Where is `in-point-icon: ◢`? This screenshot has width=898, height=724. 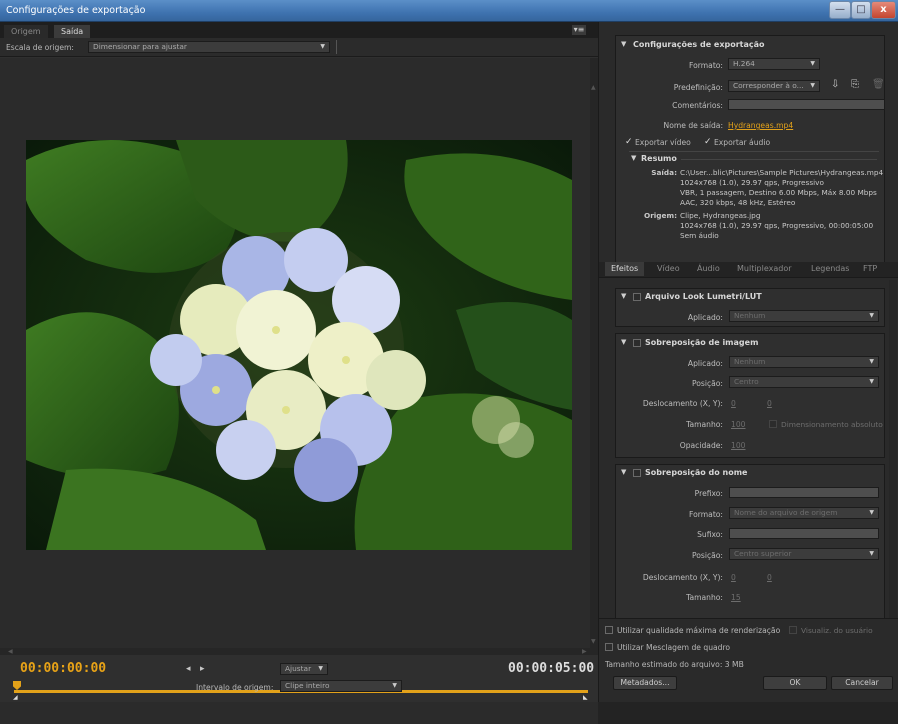 in-point-icon: ◢ is located at coordinates (15, 697).